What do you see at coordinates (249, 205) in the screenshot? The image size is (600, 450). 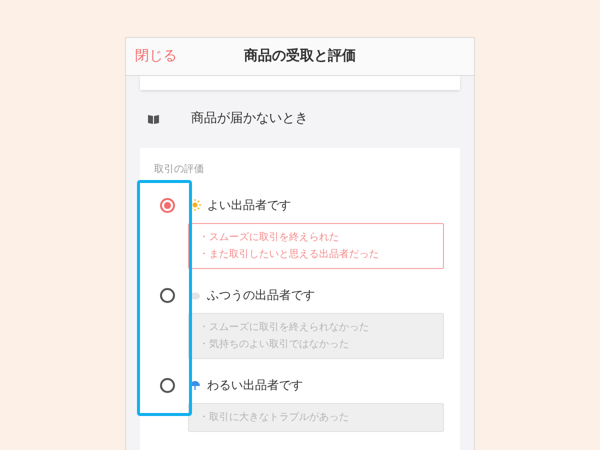 I see `option-label: よい出品者です` at bounding box center [249, 205].